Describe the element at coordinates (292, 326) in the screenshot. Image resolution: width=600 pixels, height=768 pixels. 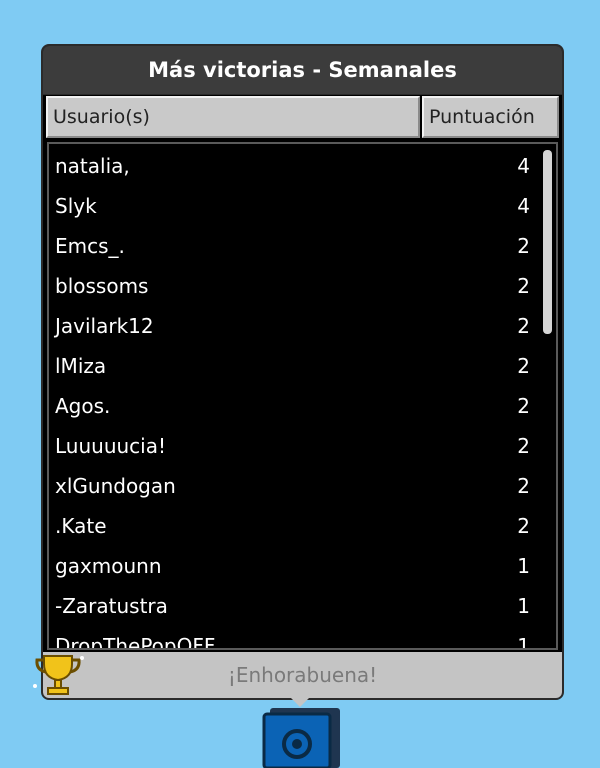
I see `list-item: Javilark12 2` at that location.